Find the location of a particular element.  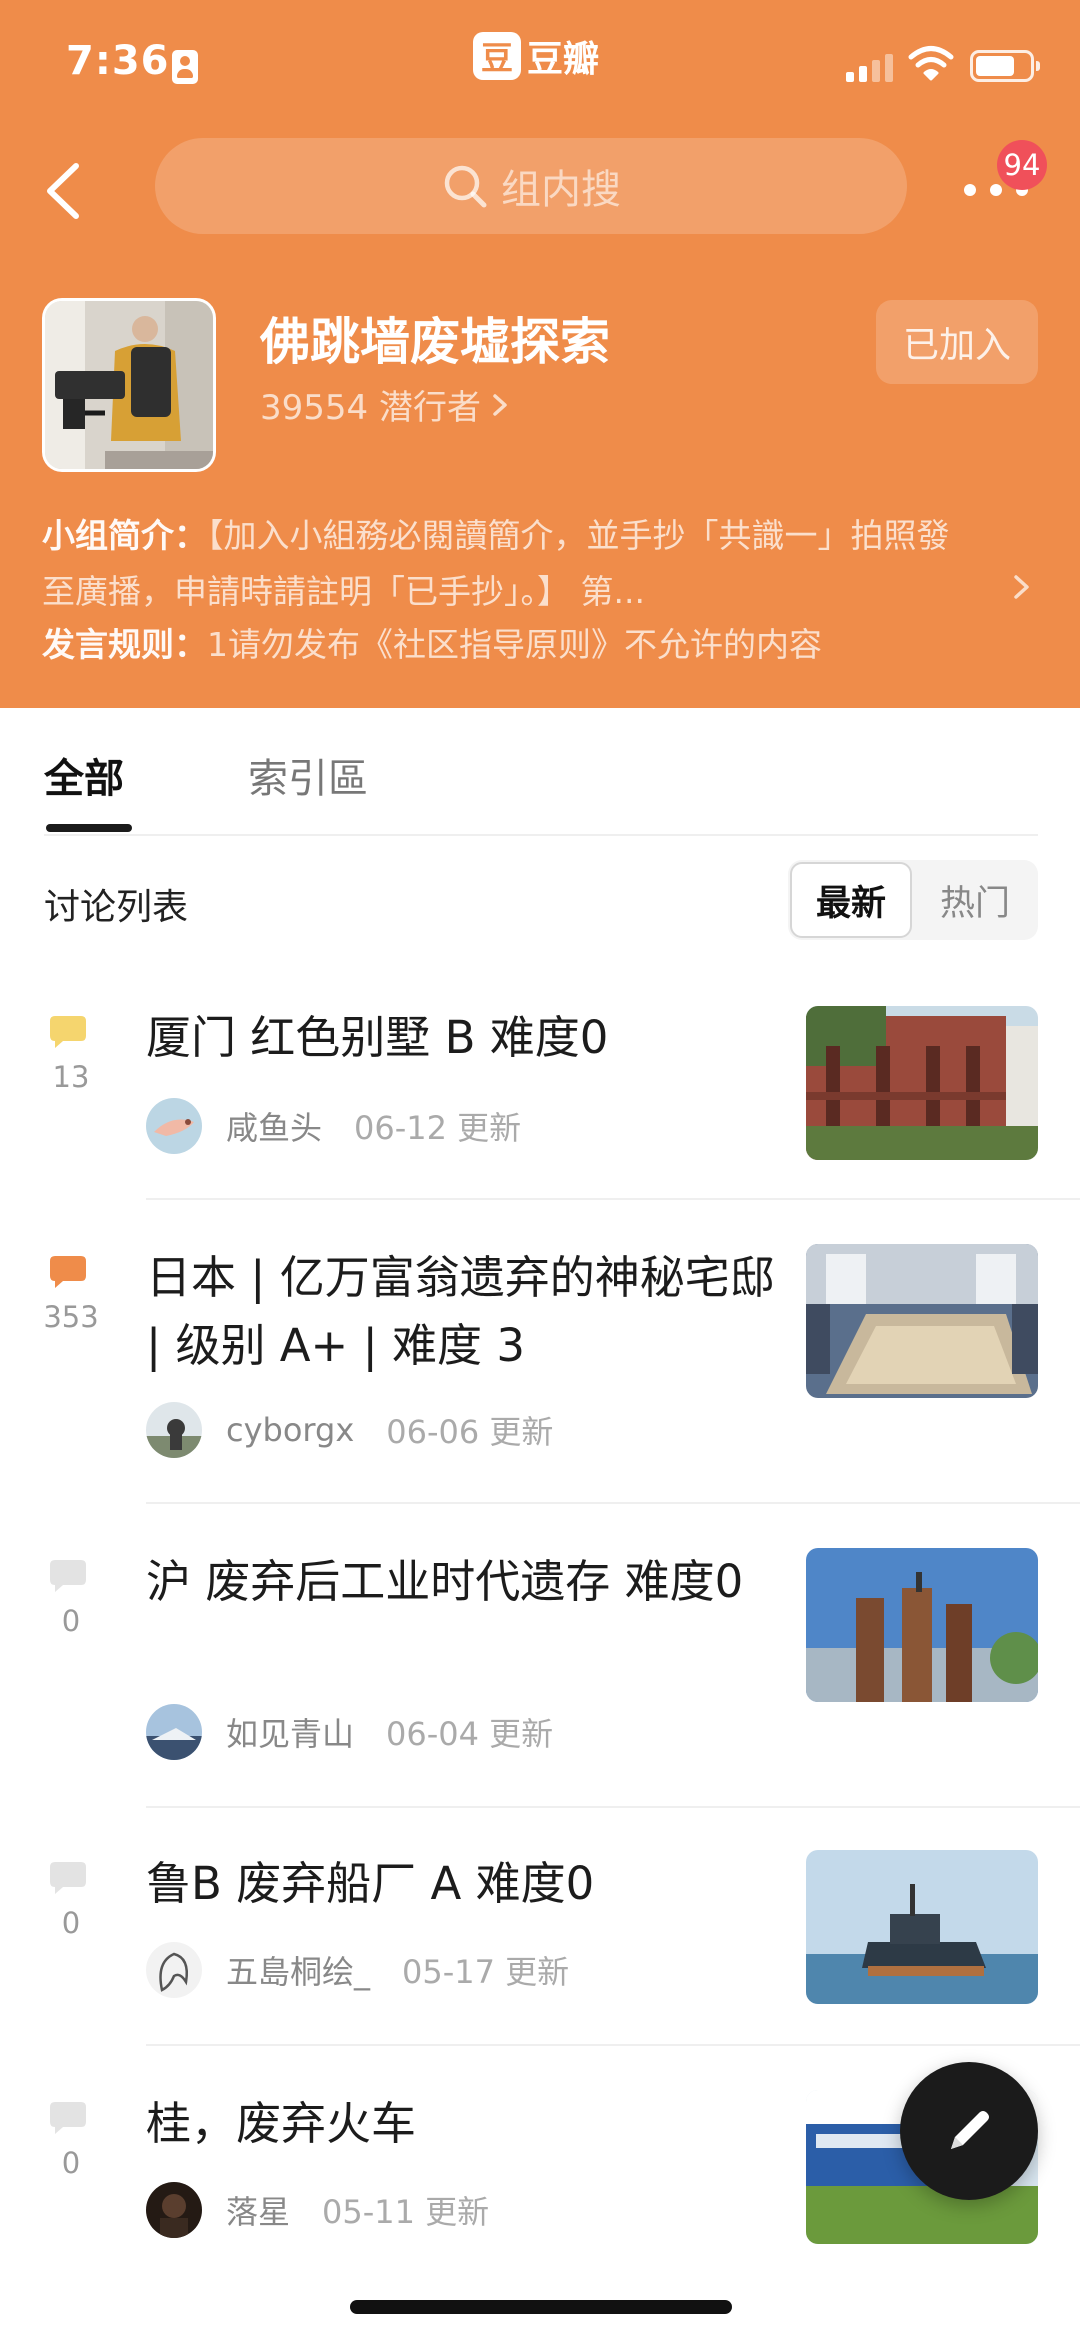

search-input: 组内搜 is located at coordinates (531, 186).